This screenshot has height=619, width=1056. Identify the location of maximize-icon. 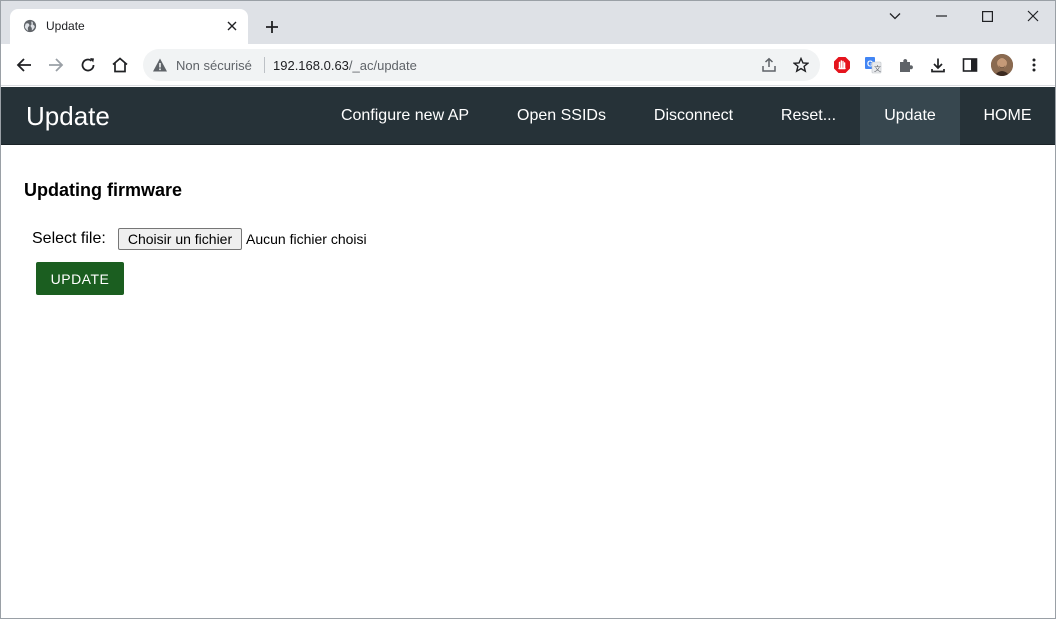
(987, 16).